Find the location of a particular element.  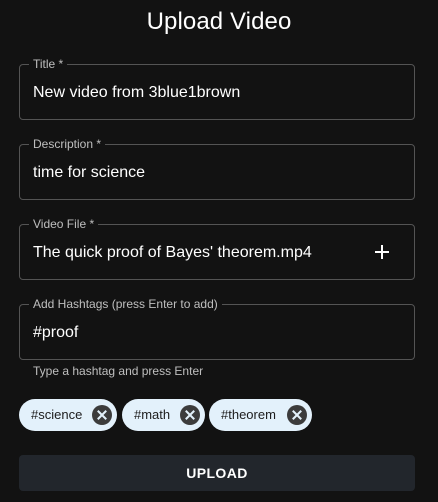

upload-button: UPLOAD is located at coordinates (217, 473).